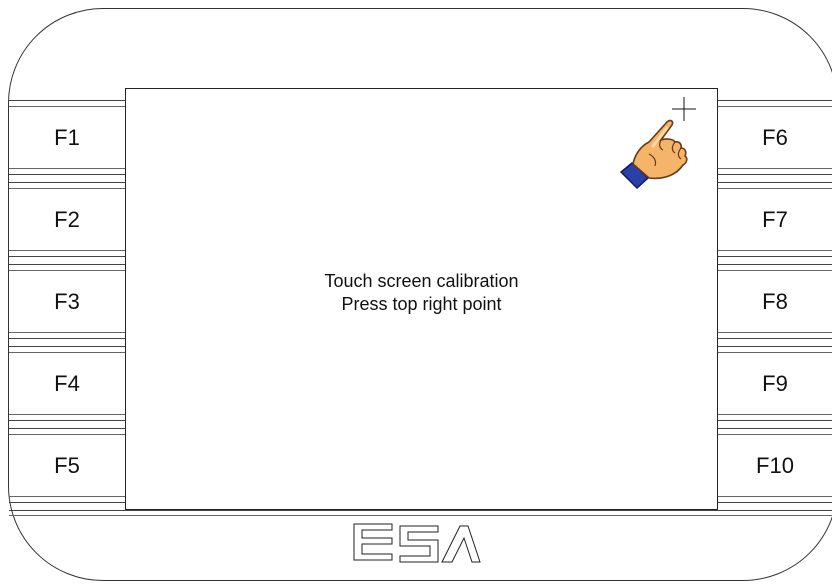  I want to click on f10-key-label: F10, so click(775, 465).